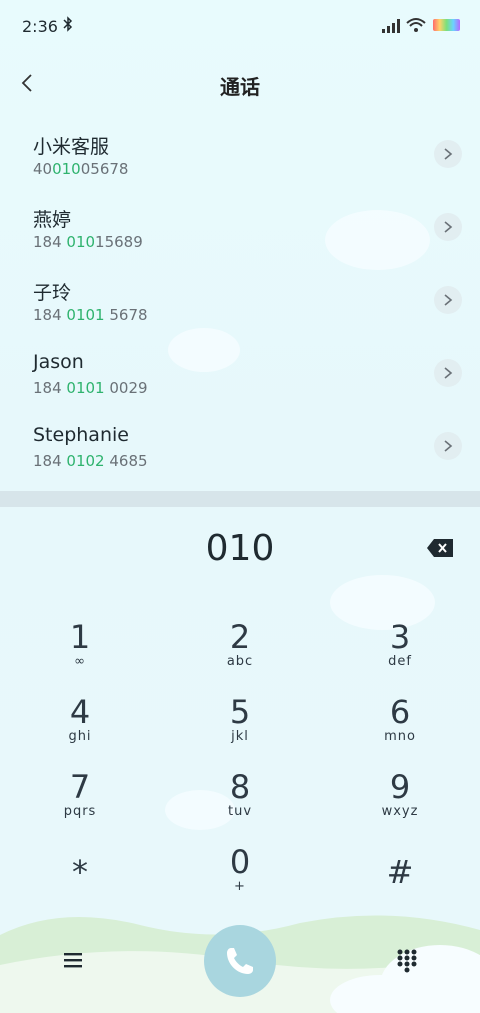 Image resolution: width=480 pixels, height=1013 pixels. What do you see at coordinates (446, 25) in the screenshot?
I see `battery-icon` at bounding box center [446, 25].